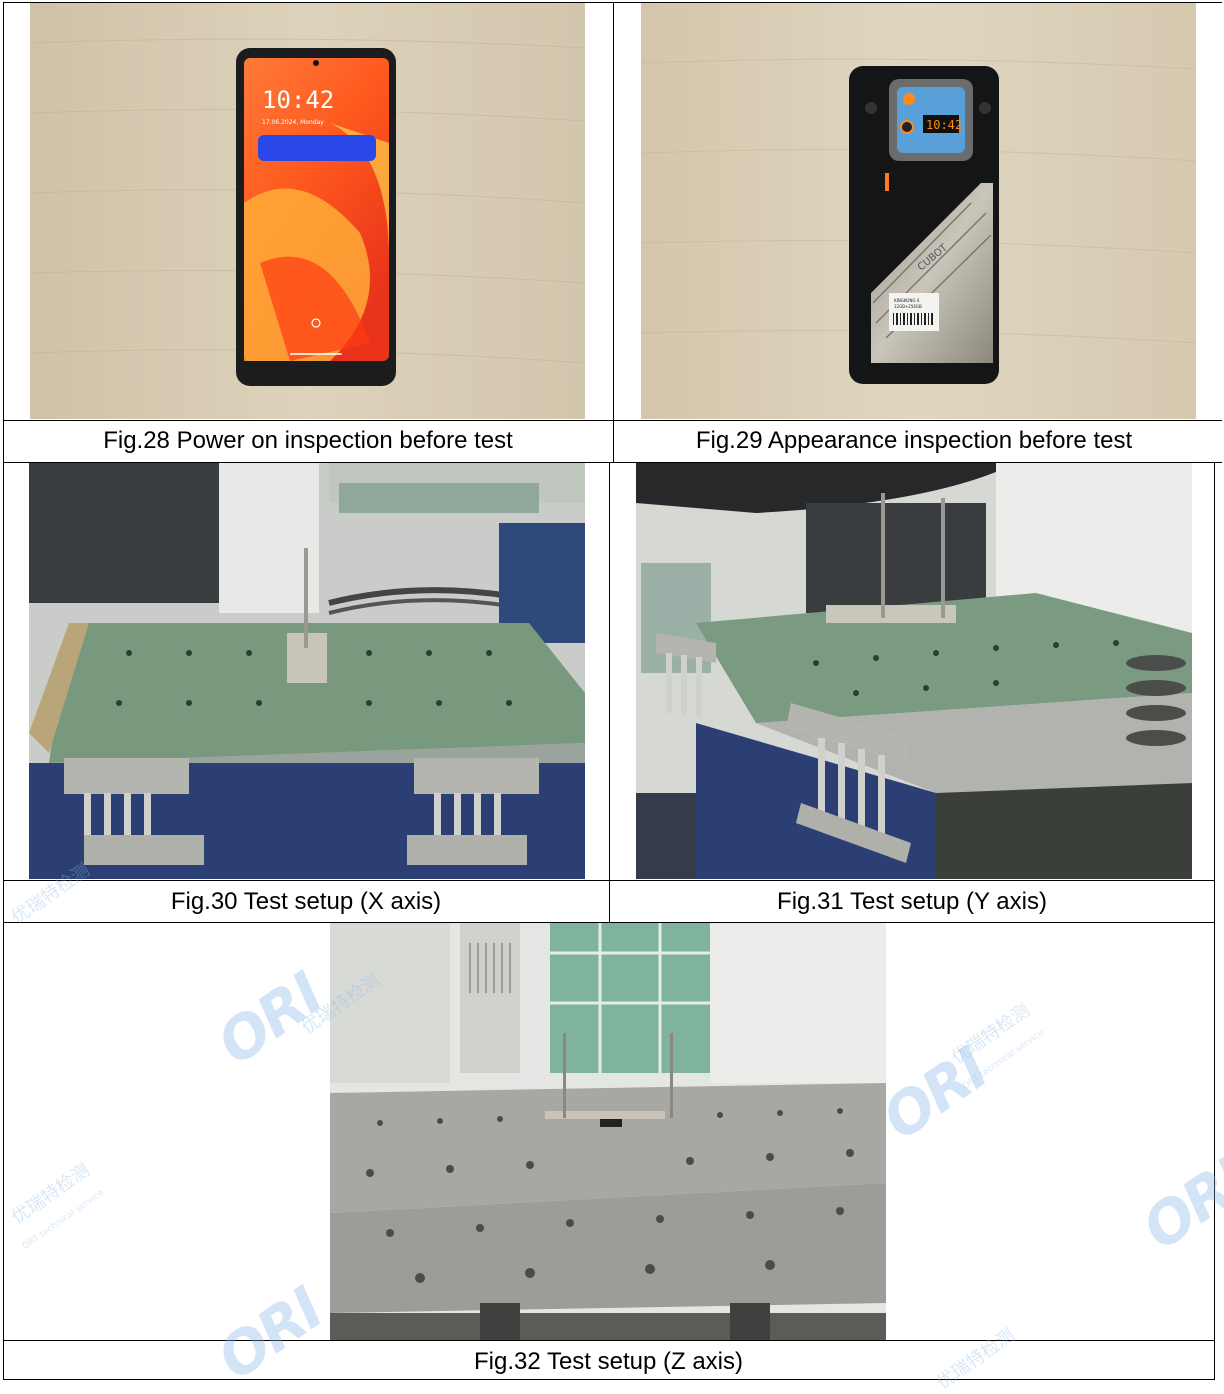  I want to click on caption-fig32: Fig.32 Test setup (Z axis), so click(608, 1361).